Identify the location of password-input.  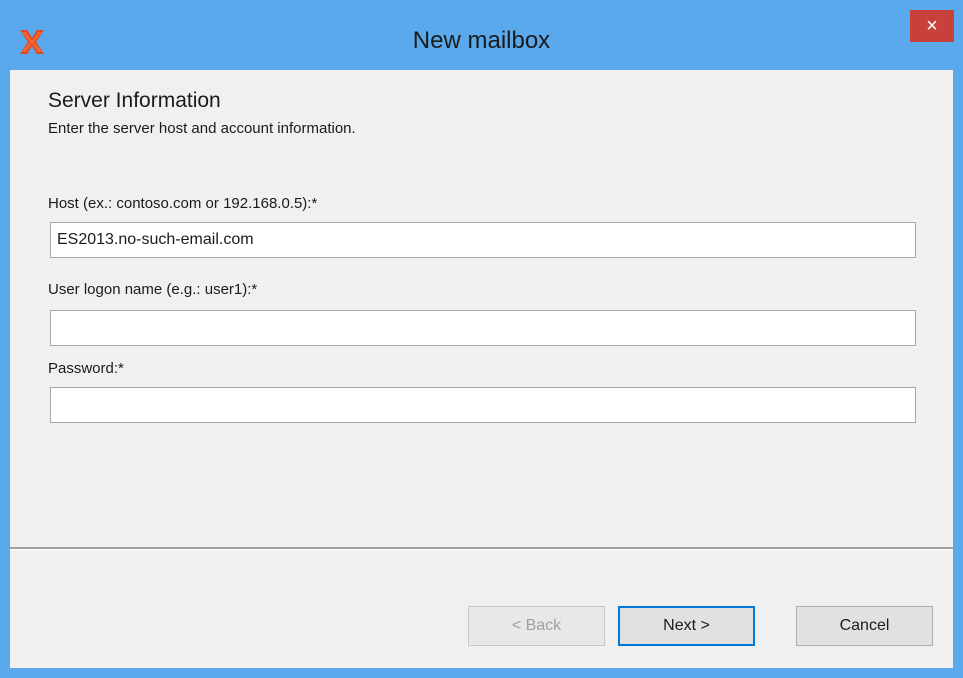
(483, 405).